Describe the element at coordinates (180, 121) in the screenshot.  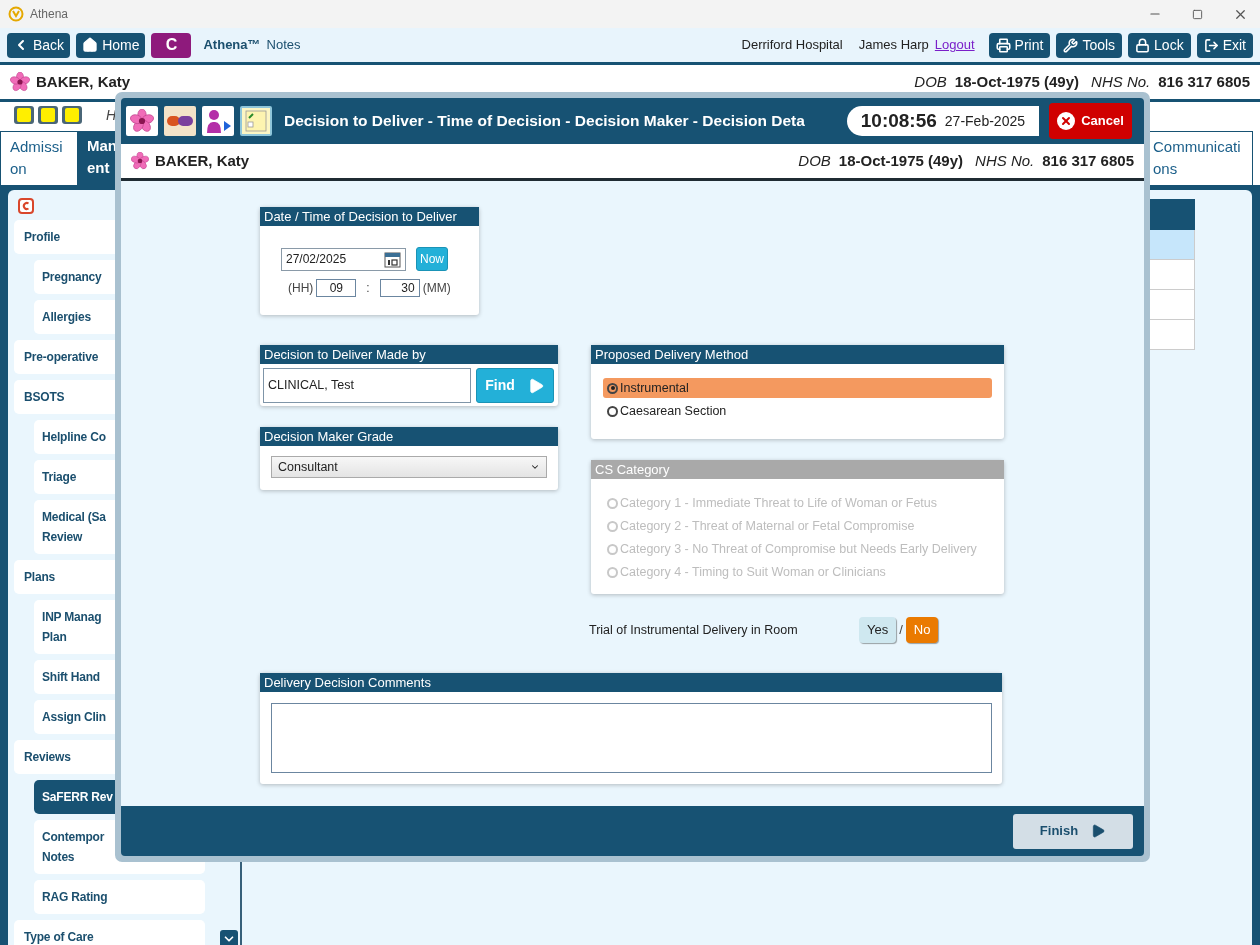
I see `pill-tile-icon` at that location.